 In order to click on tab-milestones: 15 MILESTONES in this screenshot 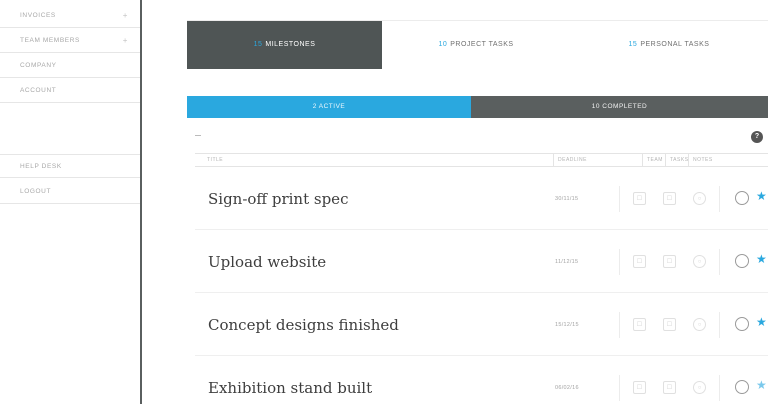, I will do `click(284, 45)`.